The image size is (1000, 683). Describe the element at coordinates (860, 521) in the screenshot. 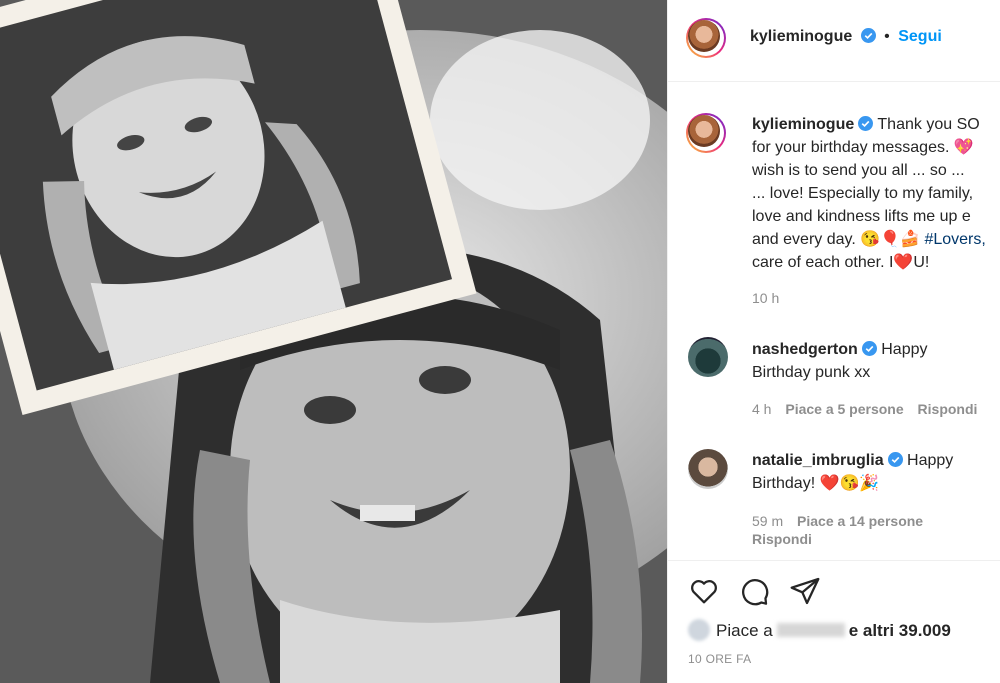

I see `comment-likes-link: Piace a 14 persone` at that location.